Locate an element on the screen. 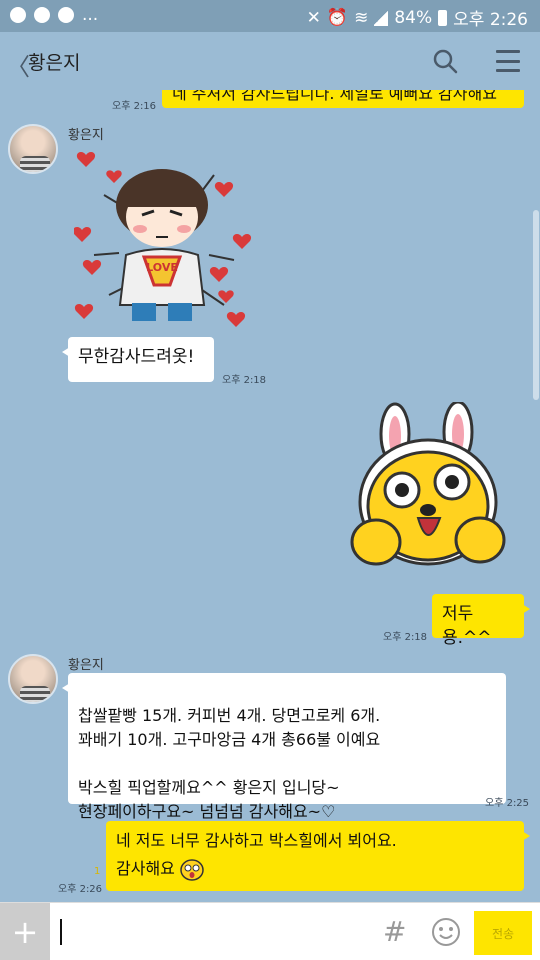 This screenshot has height=960, width=540. sticker-love-text: LOVE is located at coordinates (162, 267).